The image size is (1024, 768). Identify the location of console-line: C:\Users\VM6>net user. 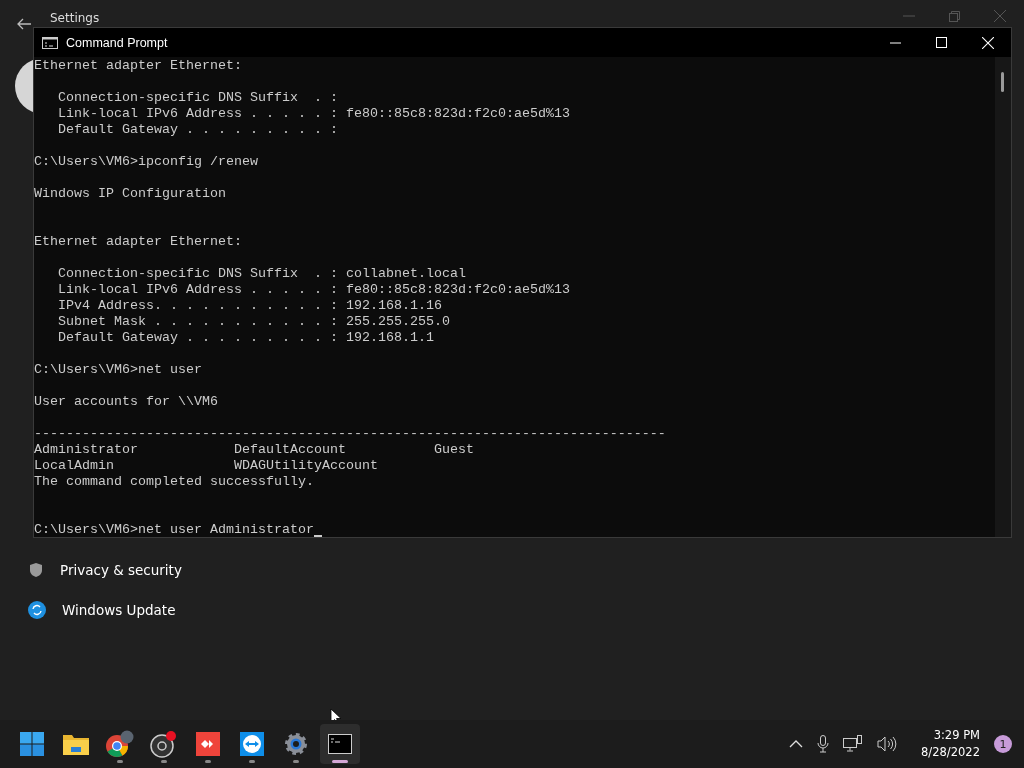
(118, 370).